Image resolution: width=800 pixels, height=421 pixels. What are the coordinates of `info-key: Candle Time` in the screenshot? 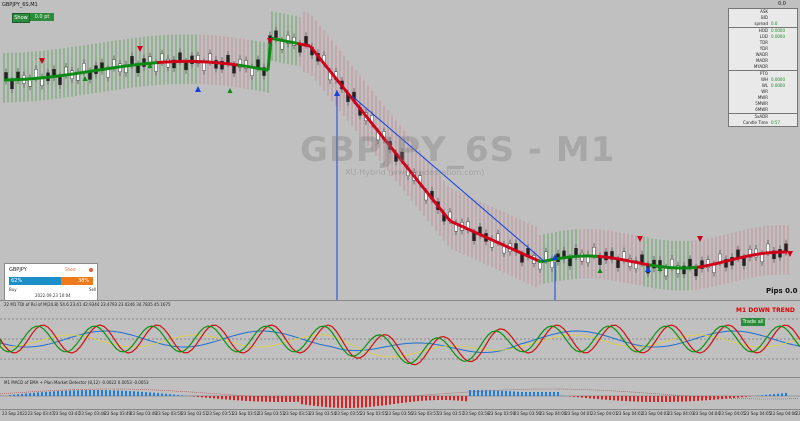 It's located at (755, 123).